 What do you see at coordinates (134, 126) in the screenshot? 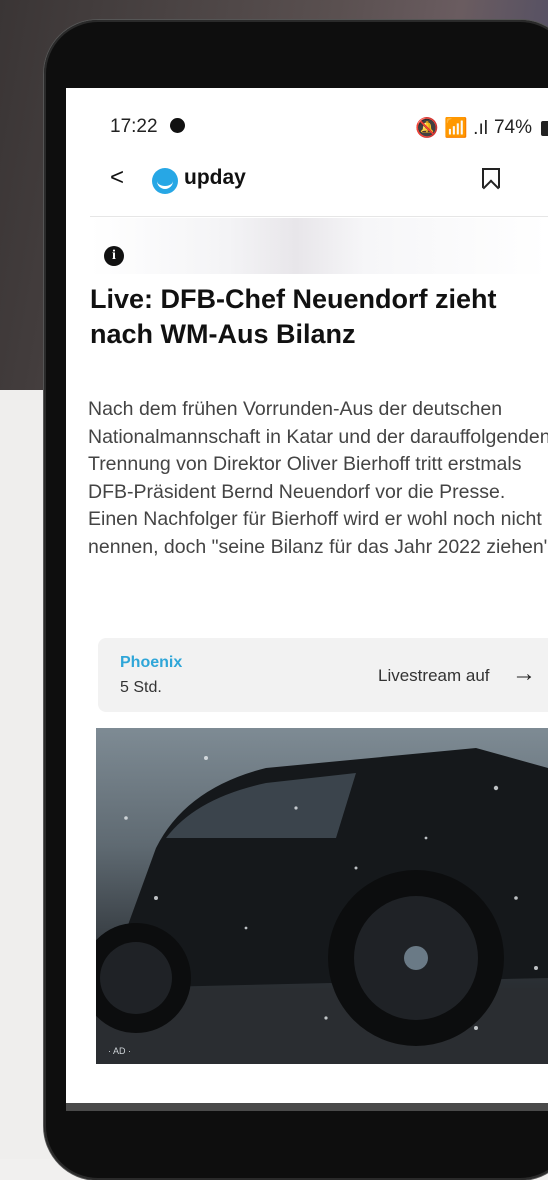
I see `status-time: 17:22` at bounding box center [134, 126].